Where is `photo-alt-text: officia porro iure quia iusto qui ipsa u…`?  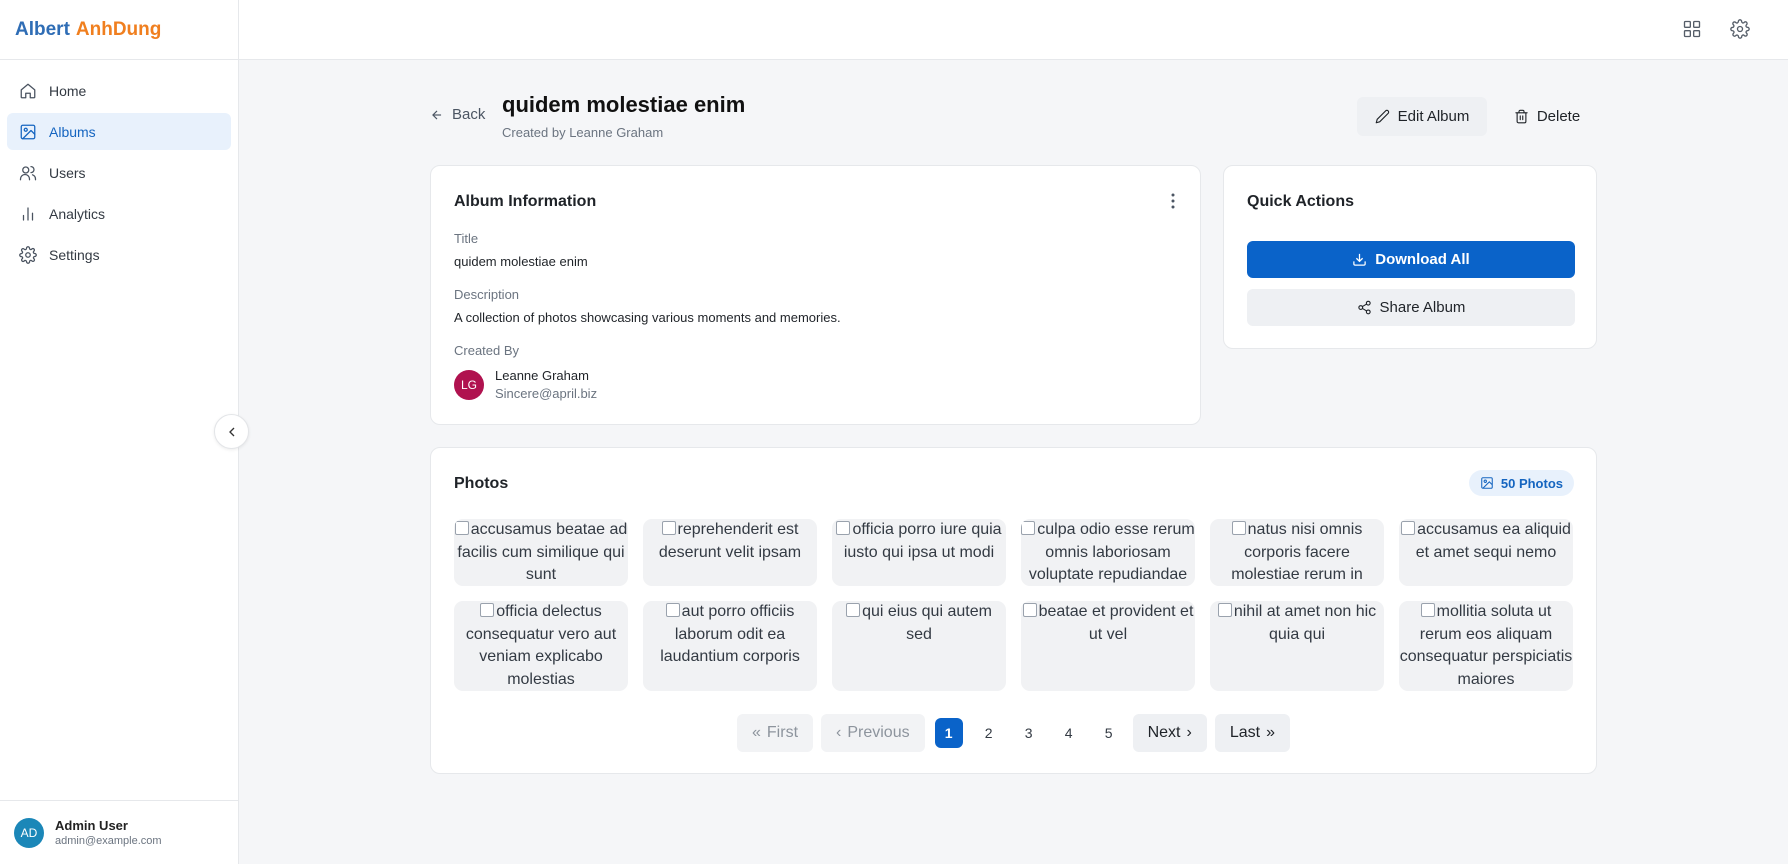
photo-alt-text: officia porro iure quia iusto qui ipsa u… is located at coordinates (922, 541).